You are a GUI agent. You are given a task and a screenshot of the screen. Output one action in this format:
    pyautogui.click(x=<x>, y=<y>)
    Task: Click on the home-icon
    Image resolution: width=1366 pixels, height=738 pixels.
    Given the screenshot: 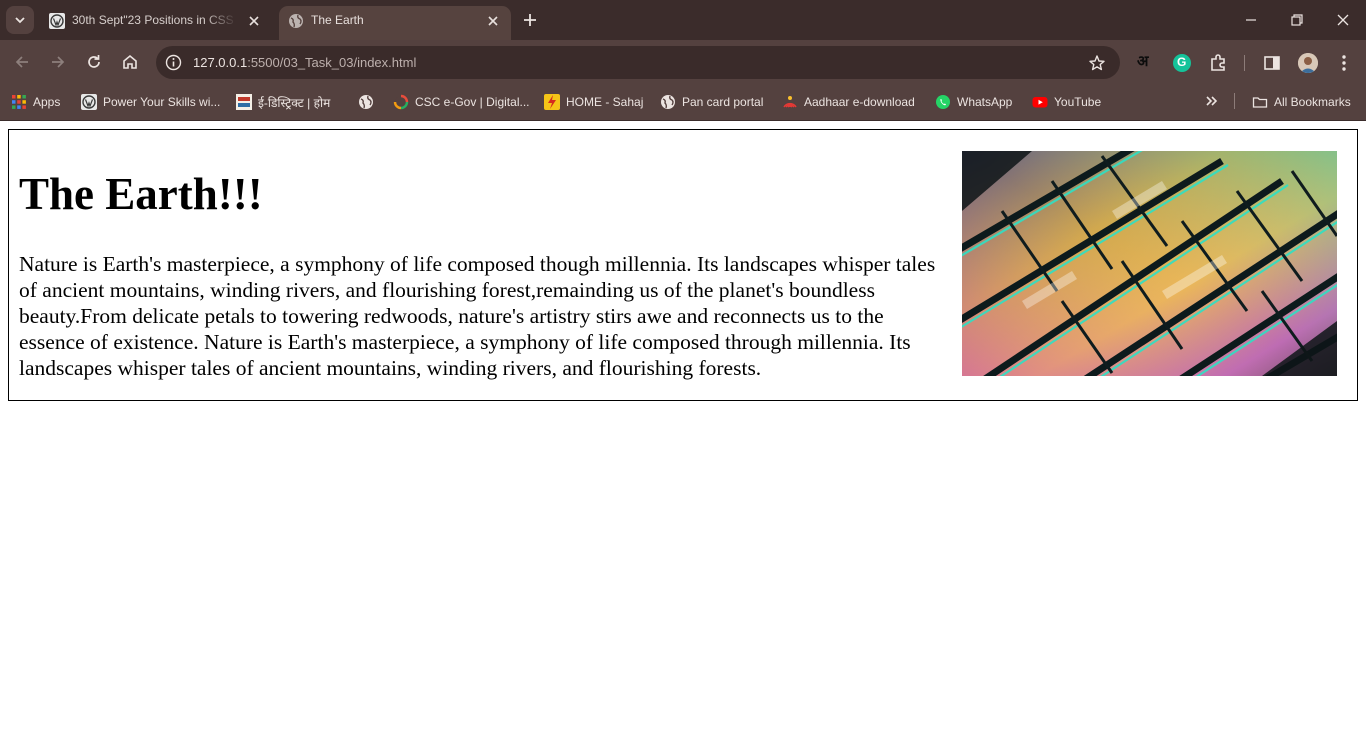 What is the action you would take?
    pyautogui.click(x=130, y=62)
    